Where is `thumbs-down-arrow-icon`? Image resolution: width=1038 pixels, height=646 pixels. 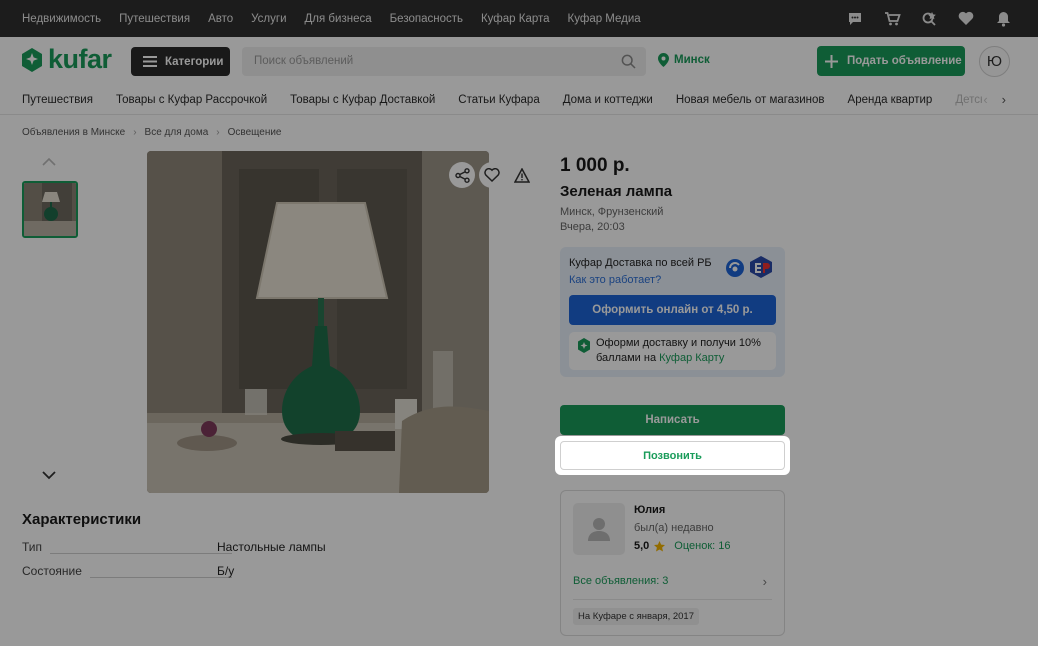
thumbs-down-arrow-icon is located at coordinates (49, 475).